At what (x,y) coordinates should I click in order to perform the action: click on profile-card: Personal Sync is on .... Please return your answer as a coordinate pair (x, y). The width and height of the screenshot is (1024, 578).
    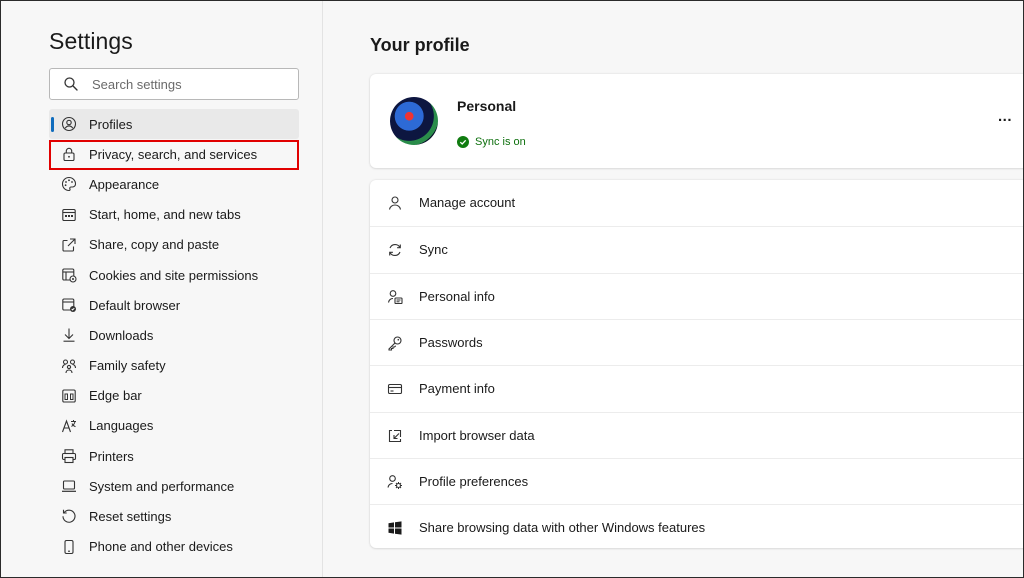
    Looking at the image, I should click on (697, 121).